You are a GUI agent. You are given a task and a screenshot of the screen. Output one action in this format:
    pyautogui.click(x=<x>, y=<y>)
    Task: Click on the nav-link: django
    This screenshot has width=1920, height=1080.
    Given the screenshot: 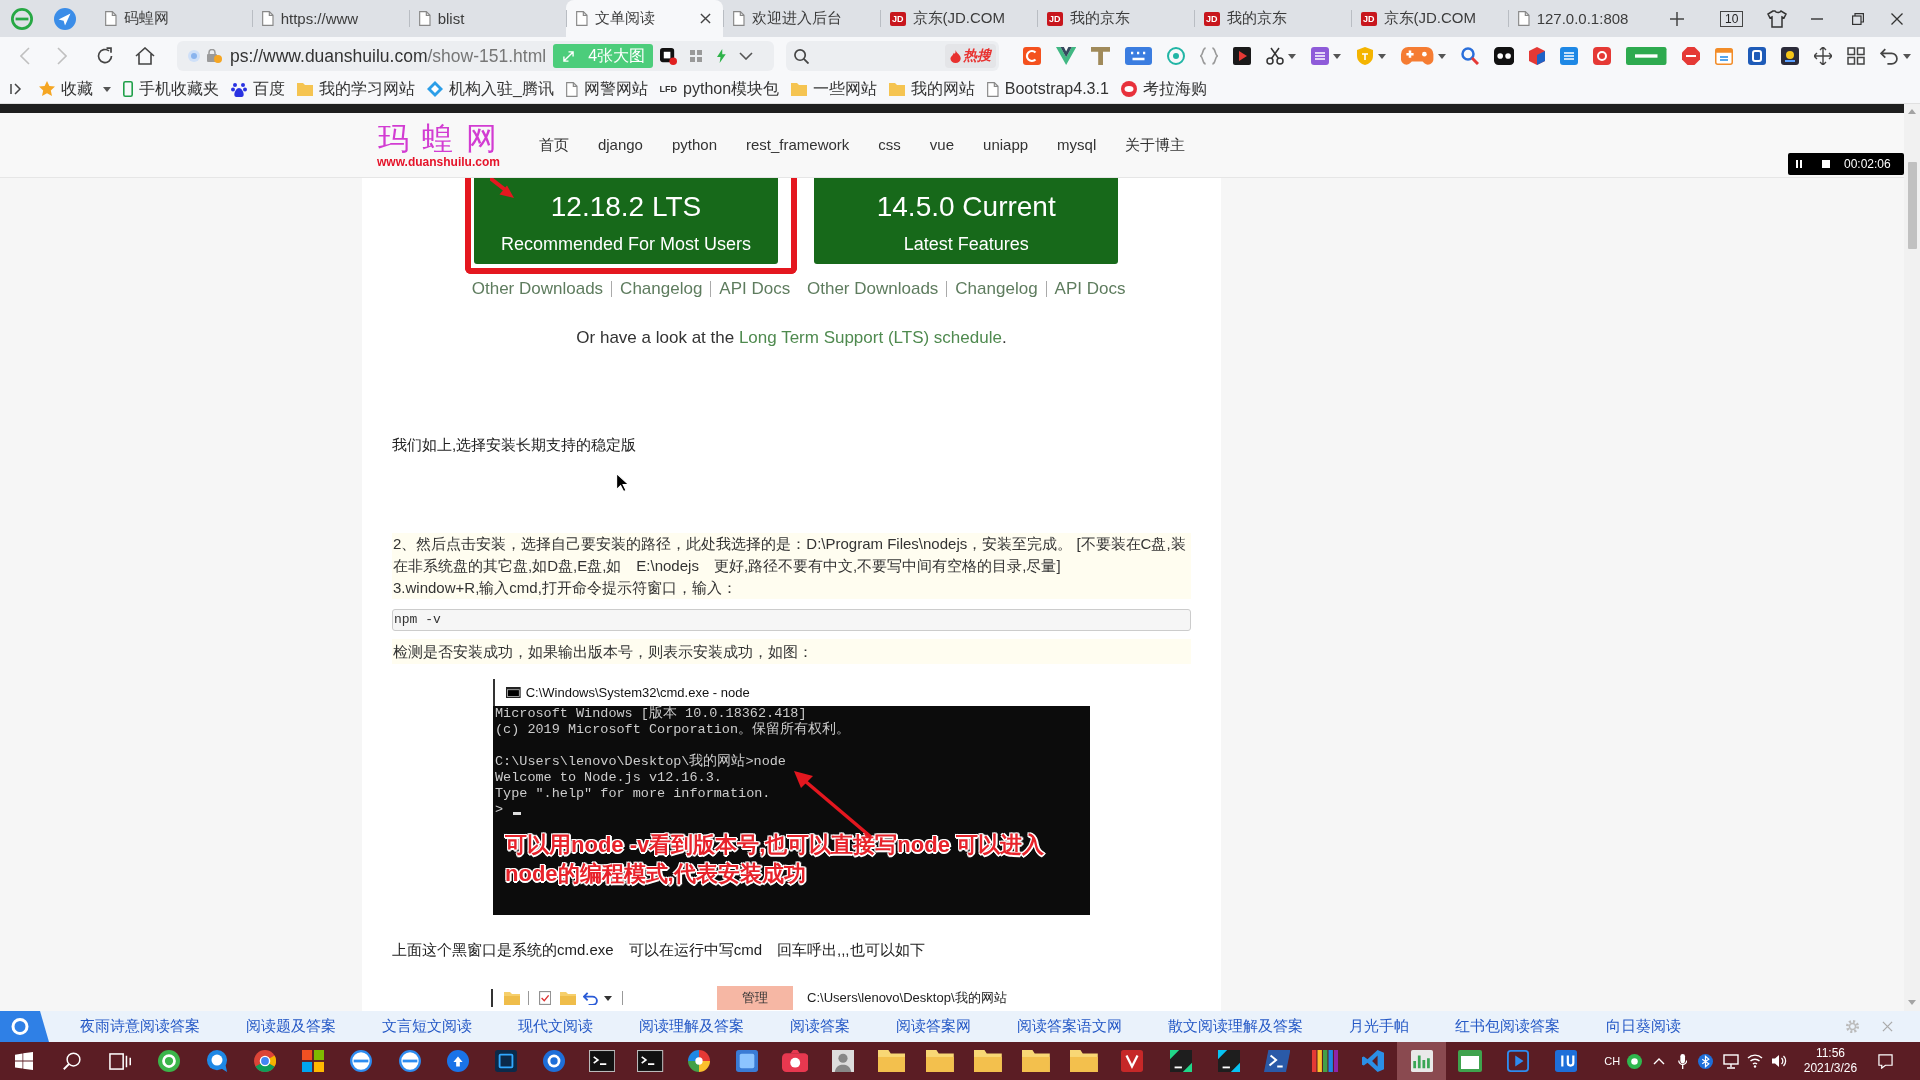 What is the action you would take?
    pyautogui.click(x=620, y=145)
    